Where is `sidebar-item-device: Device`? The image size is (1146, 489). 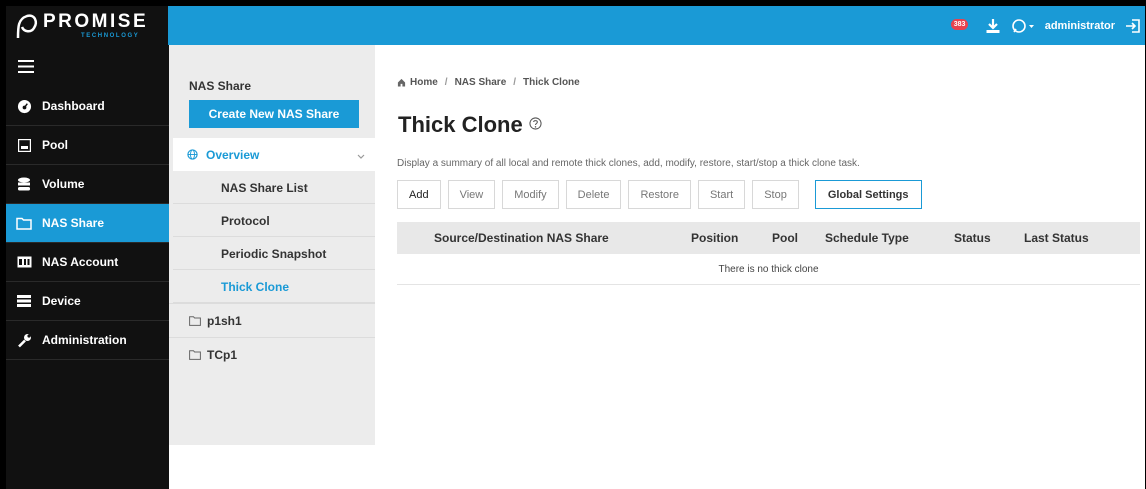 sidebar-item-device: Device is located at coordinates (87, 301).